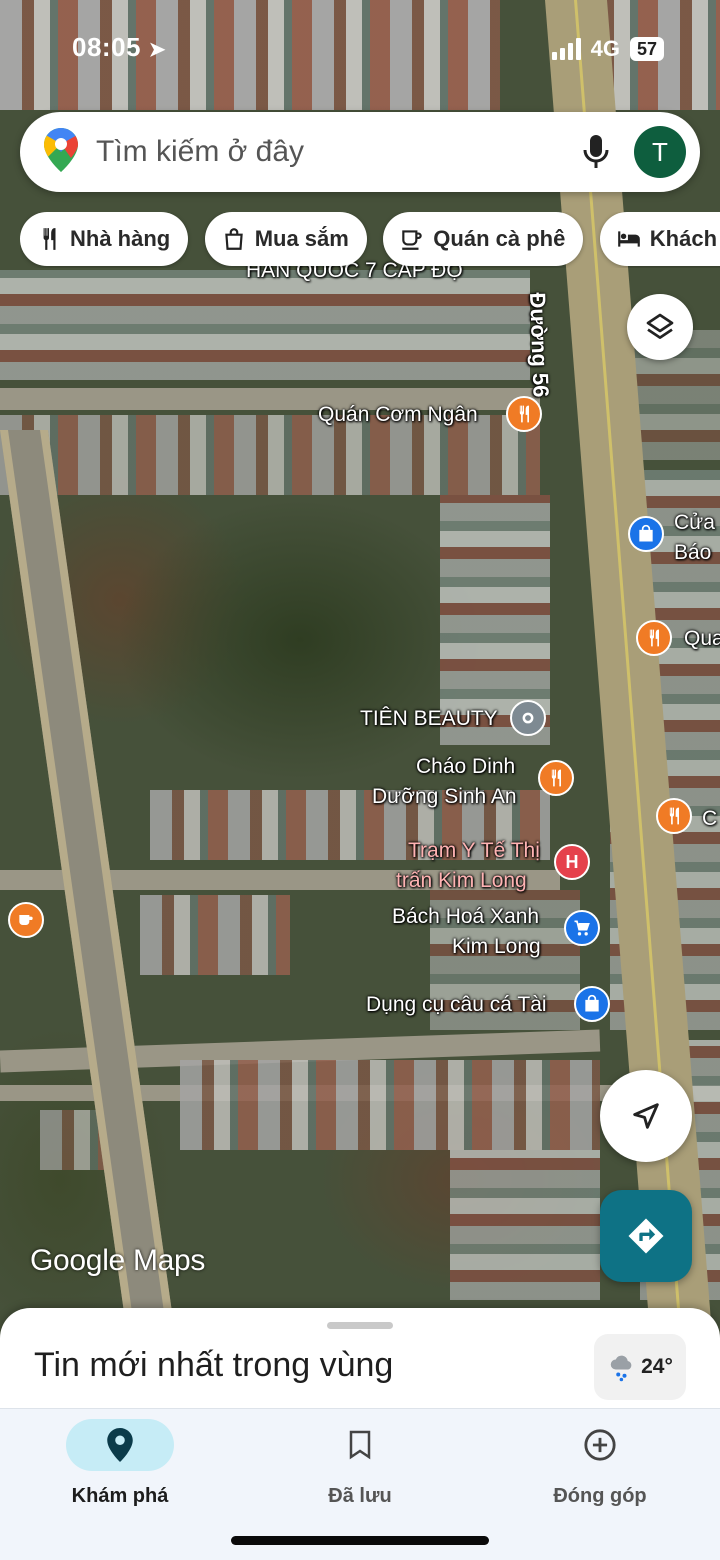 The height and width of the screenshot is (1560, 720). What do you see at coordinates (456, 1005) in the screenshot?
I see `place-label: Dụng cụ câu cá Tài` at bounding box center [456, 1005].